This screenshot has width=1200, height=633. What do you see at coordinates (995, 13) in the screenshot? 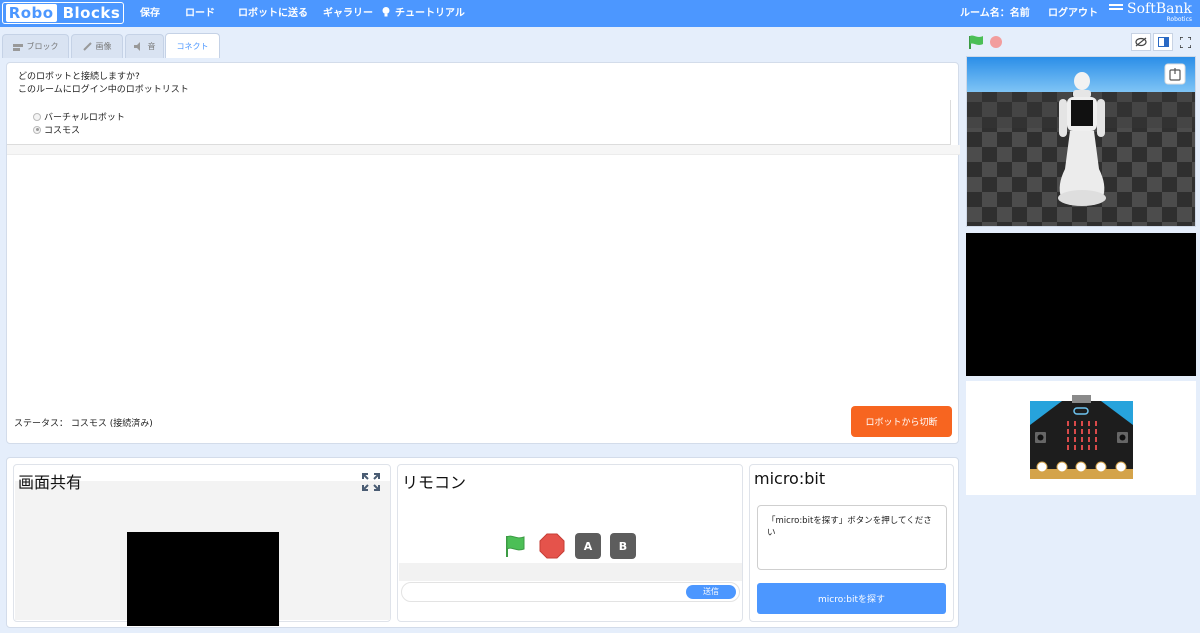
I see `room-name-label: ルーム名：名前` at bounding box center [995, 13].